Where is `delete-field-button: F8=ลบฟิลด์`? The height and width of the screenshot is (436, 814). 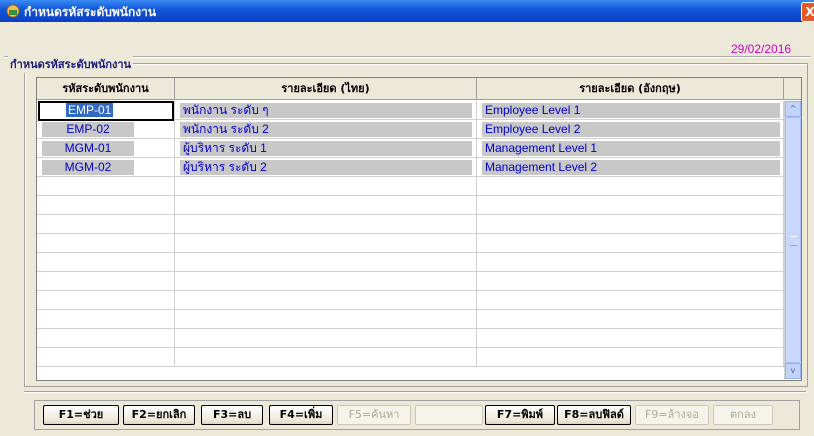 delete-field-button: F8=ลบฟิลด์ is located at coordinates (594, 415).